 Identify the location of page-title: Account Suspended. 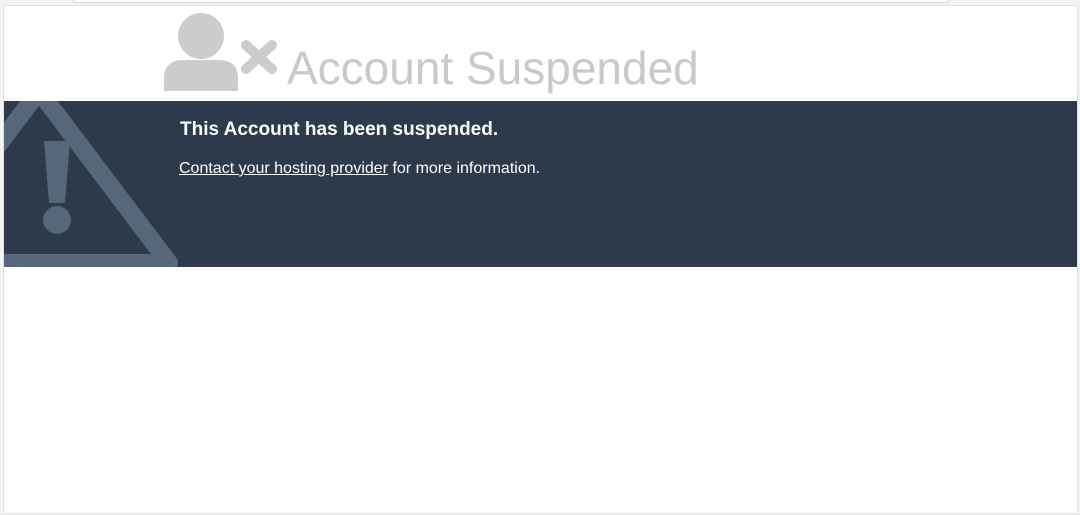
(493, 68).